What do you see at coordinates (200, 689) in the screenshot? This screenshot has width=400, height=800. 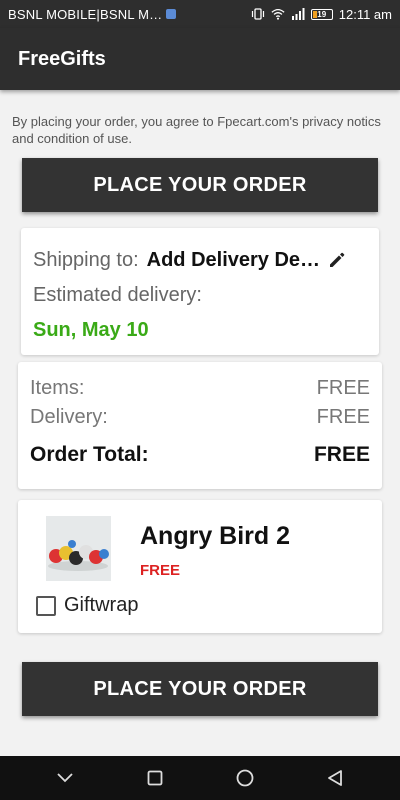 I see `place-order-button-bottom: PLACE YOUR ORDER` at bounding box center [200, 689].